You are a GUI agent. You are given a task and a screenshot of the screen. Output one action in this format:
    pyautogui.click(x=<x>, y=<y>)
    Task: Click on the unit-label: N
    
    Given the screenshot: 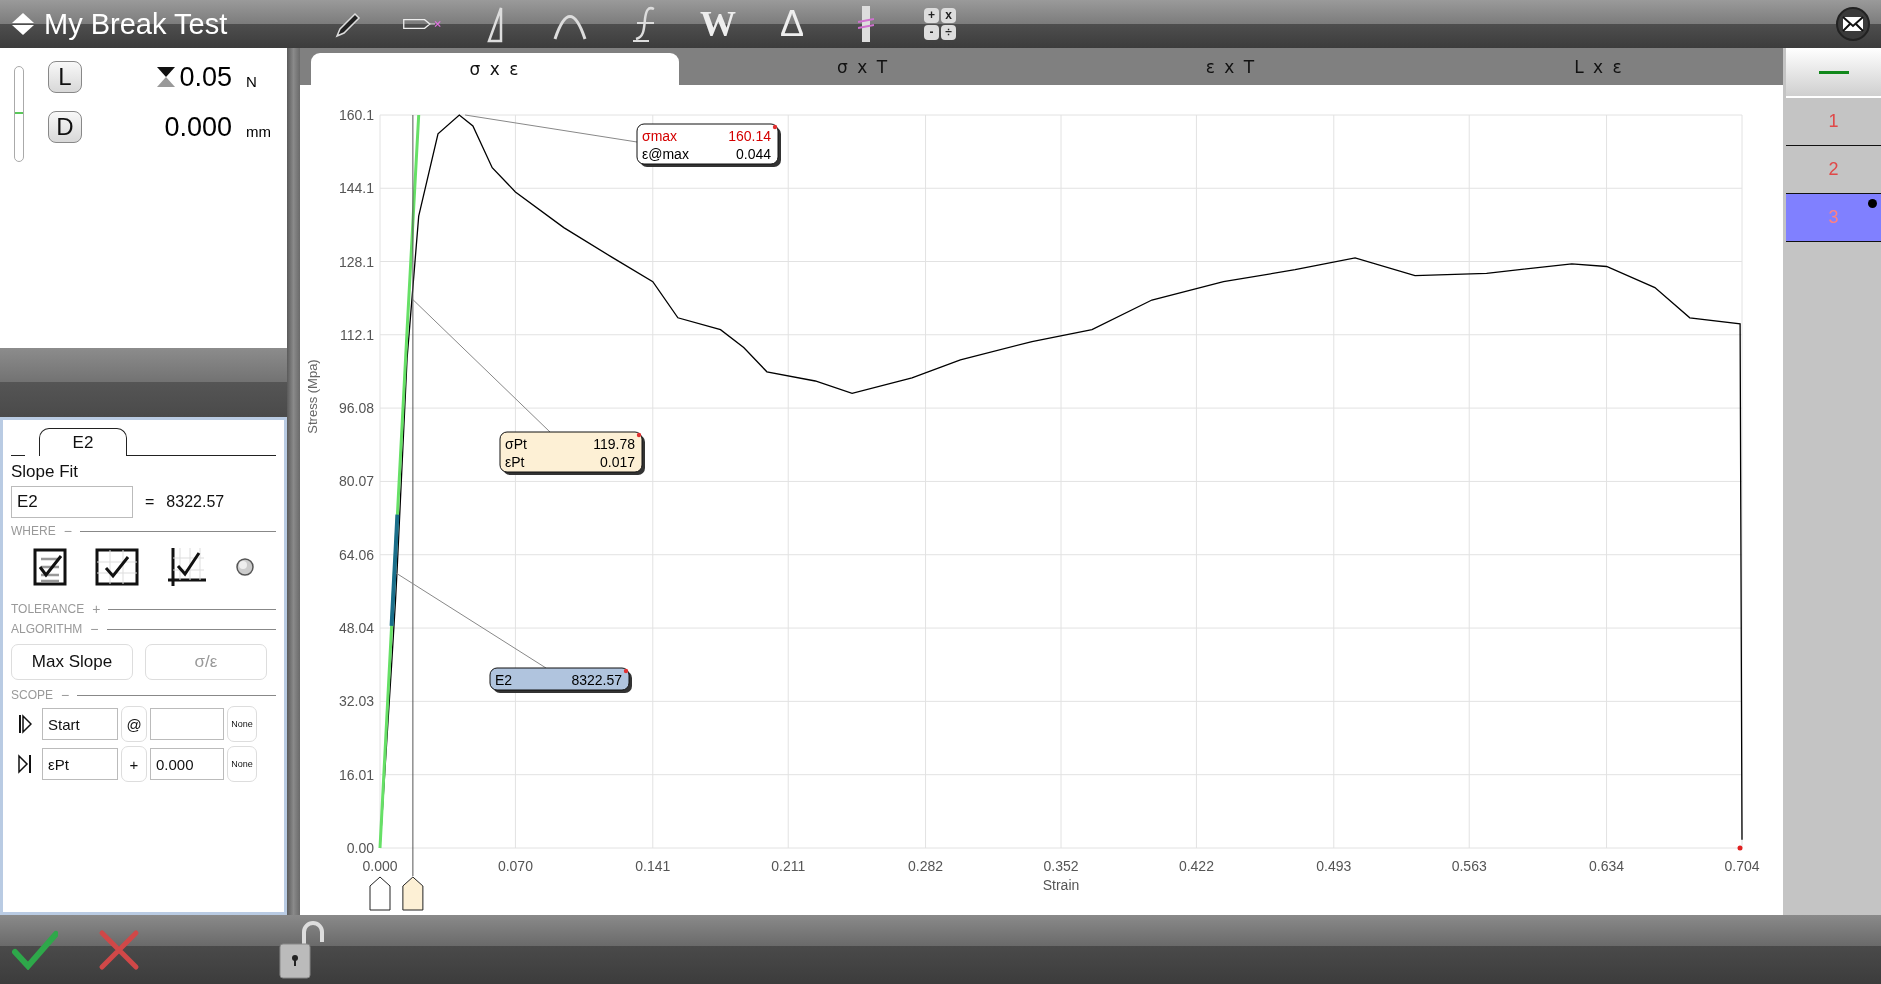 What is the action you would take?
    pyautogui.click(x=251, y=80)
    